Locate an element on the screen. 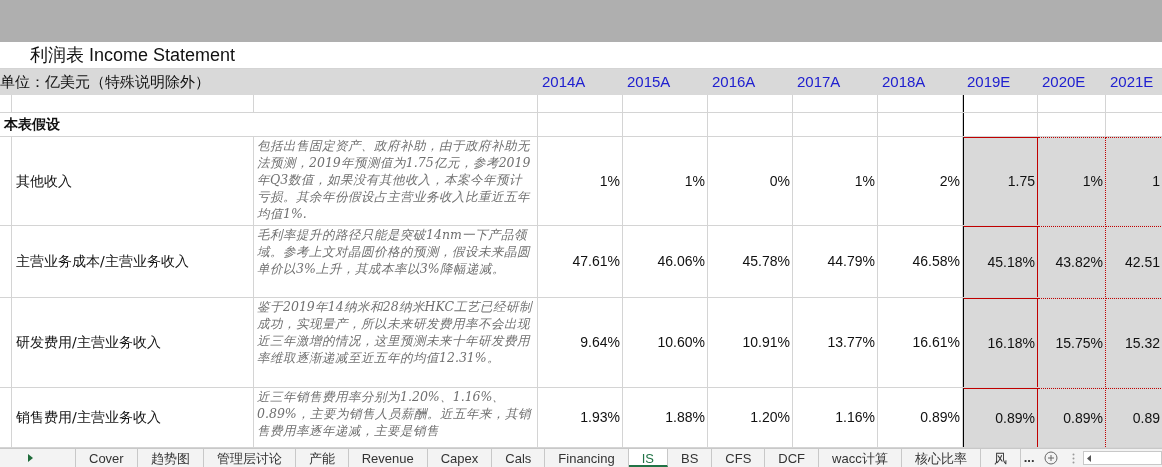  value-cell: 47.61% is located at coordinates (580, 261).